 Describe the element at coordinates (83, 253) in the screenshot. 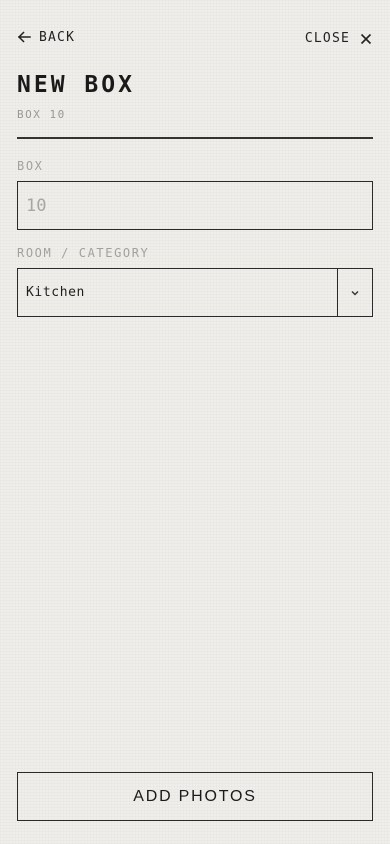

I see `room-category-label: ROOM / CATEGORY` at that location.